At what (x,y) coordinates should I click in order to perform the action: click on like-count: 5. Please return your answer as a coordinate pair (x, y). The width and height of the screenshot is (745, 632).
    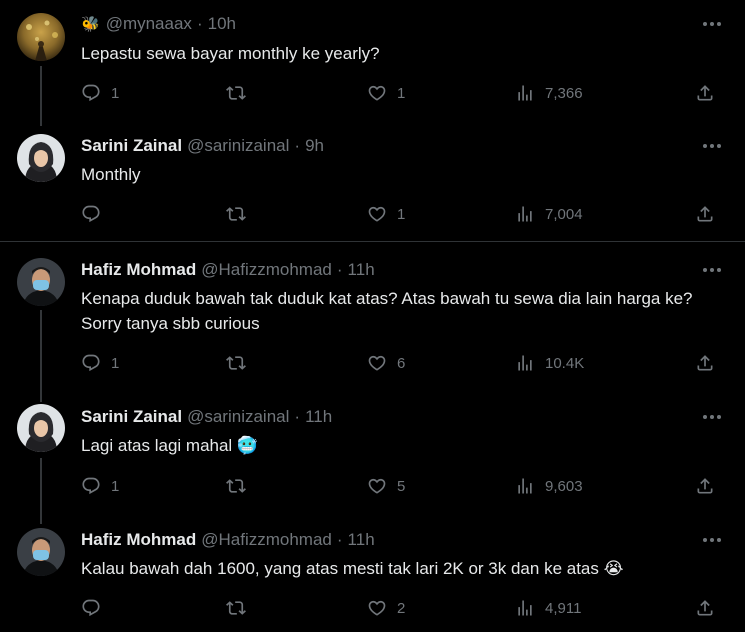
    Looking at the image, I should click on (401, 486).